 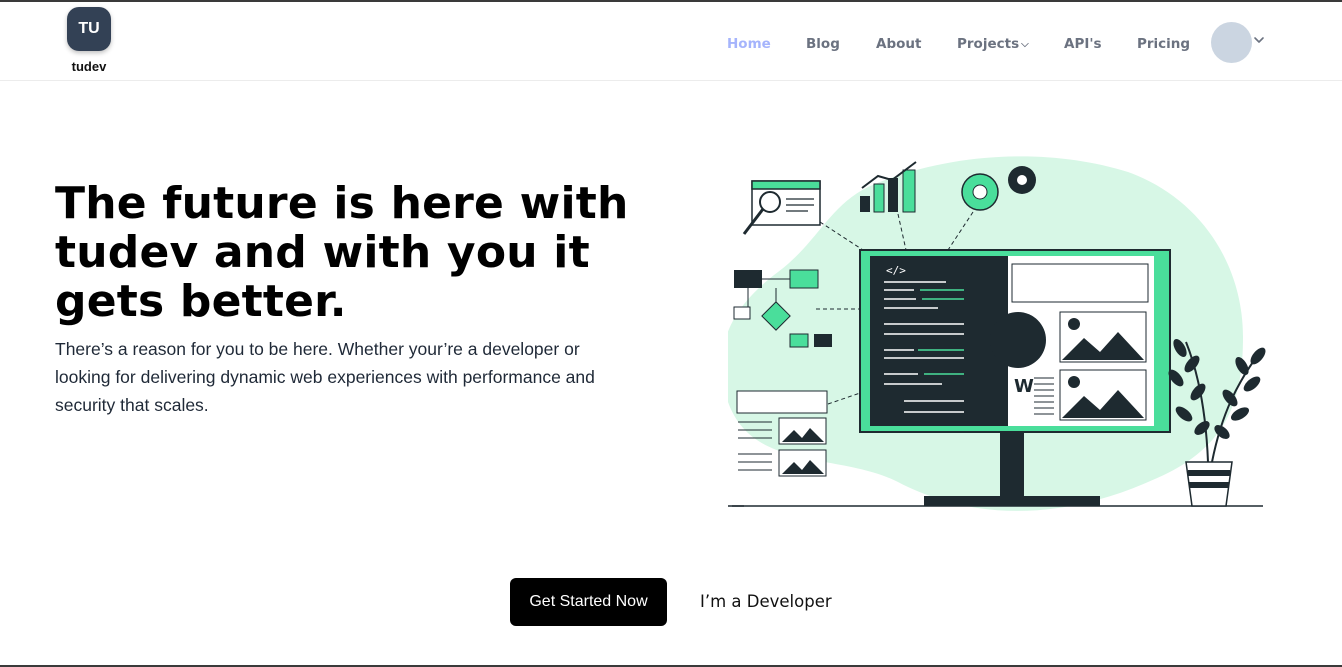 What do you see at coordinates (1163, 44) in the screenshot?
I see `nav-link-pricing: Pricing` at bounding box center [1163, 44].